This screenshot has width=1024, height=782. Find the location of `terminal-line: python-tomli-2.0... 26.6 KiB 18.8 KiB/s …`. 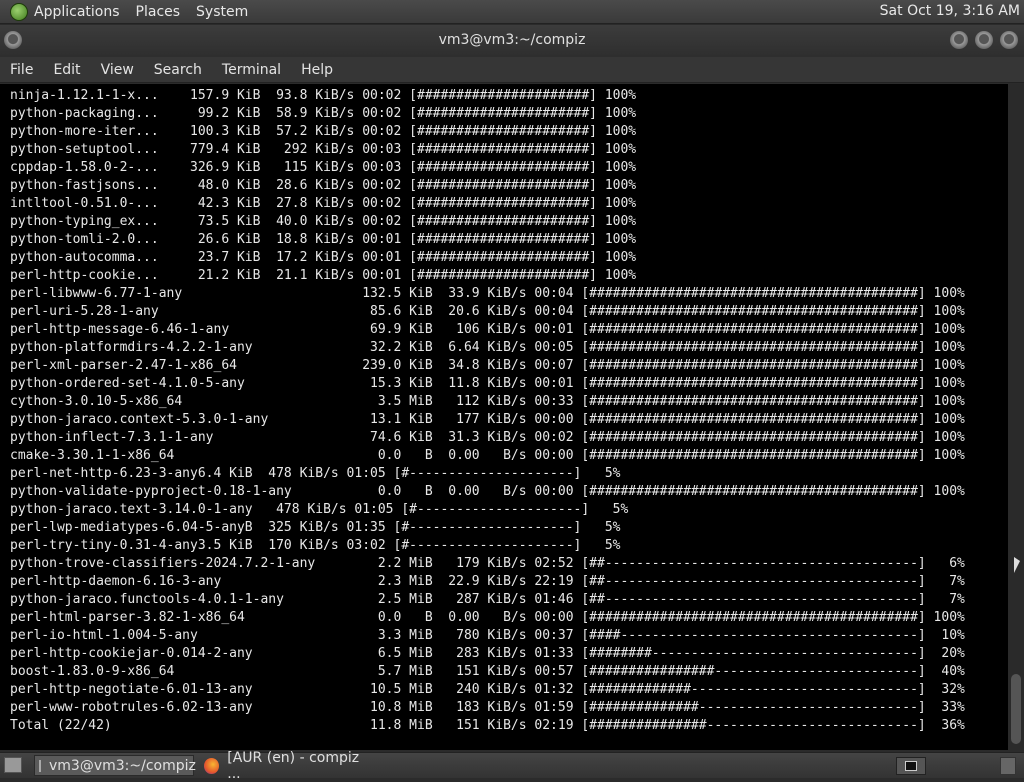

terminal-line: python-tomli-2.0... 26.6 KiB 18.8 KiB/s … is located at coordinates (323, 239).